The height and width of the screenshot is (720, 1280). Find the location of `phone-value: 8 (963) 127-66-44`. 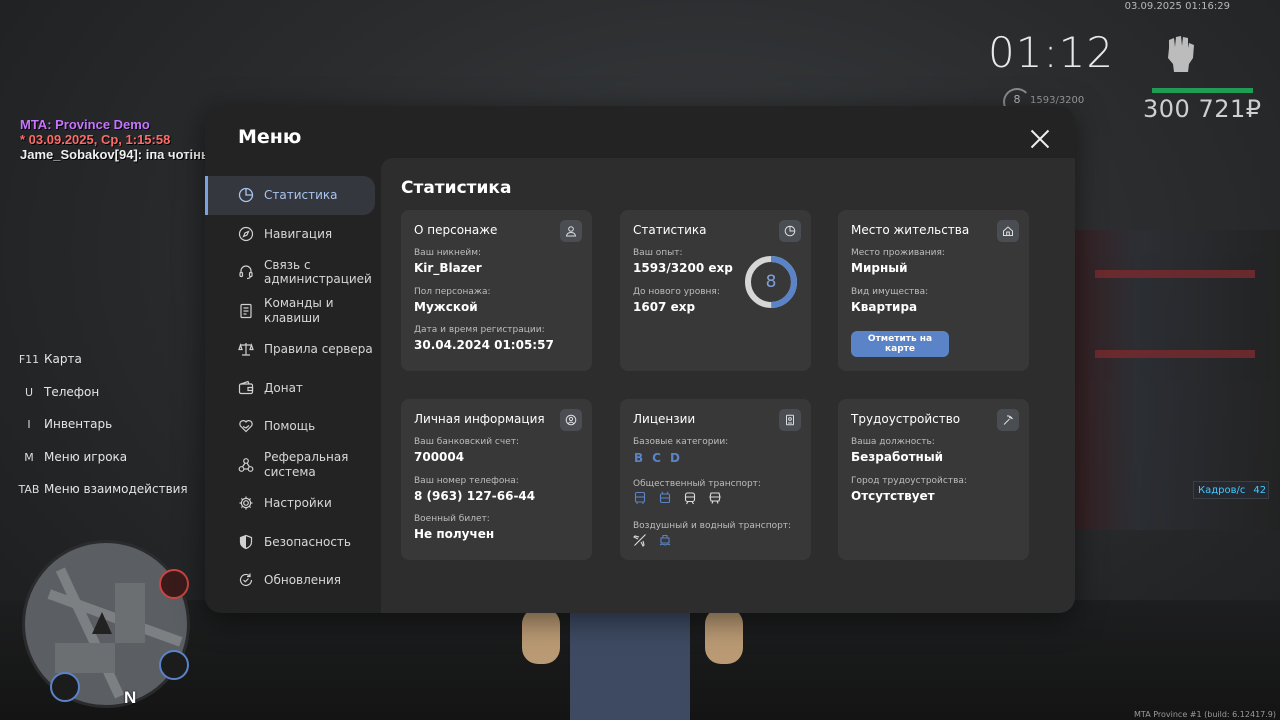

phone-value: 8 (963) 127-66-44 is located at coordinates (475, 496).